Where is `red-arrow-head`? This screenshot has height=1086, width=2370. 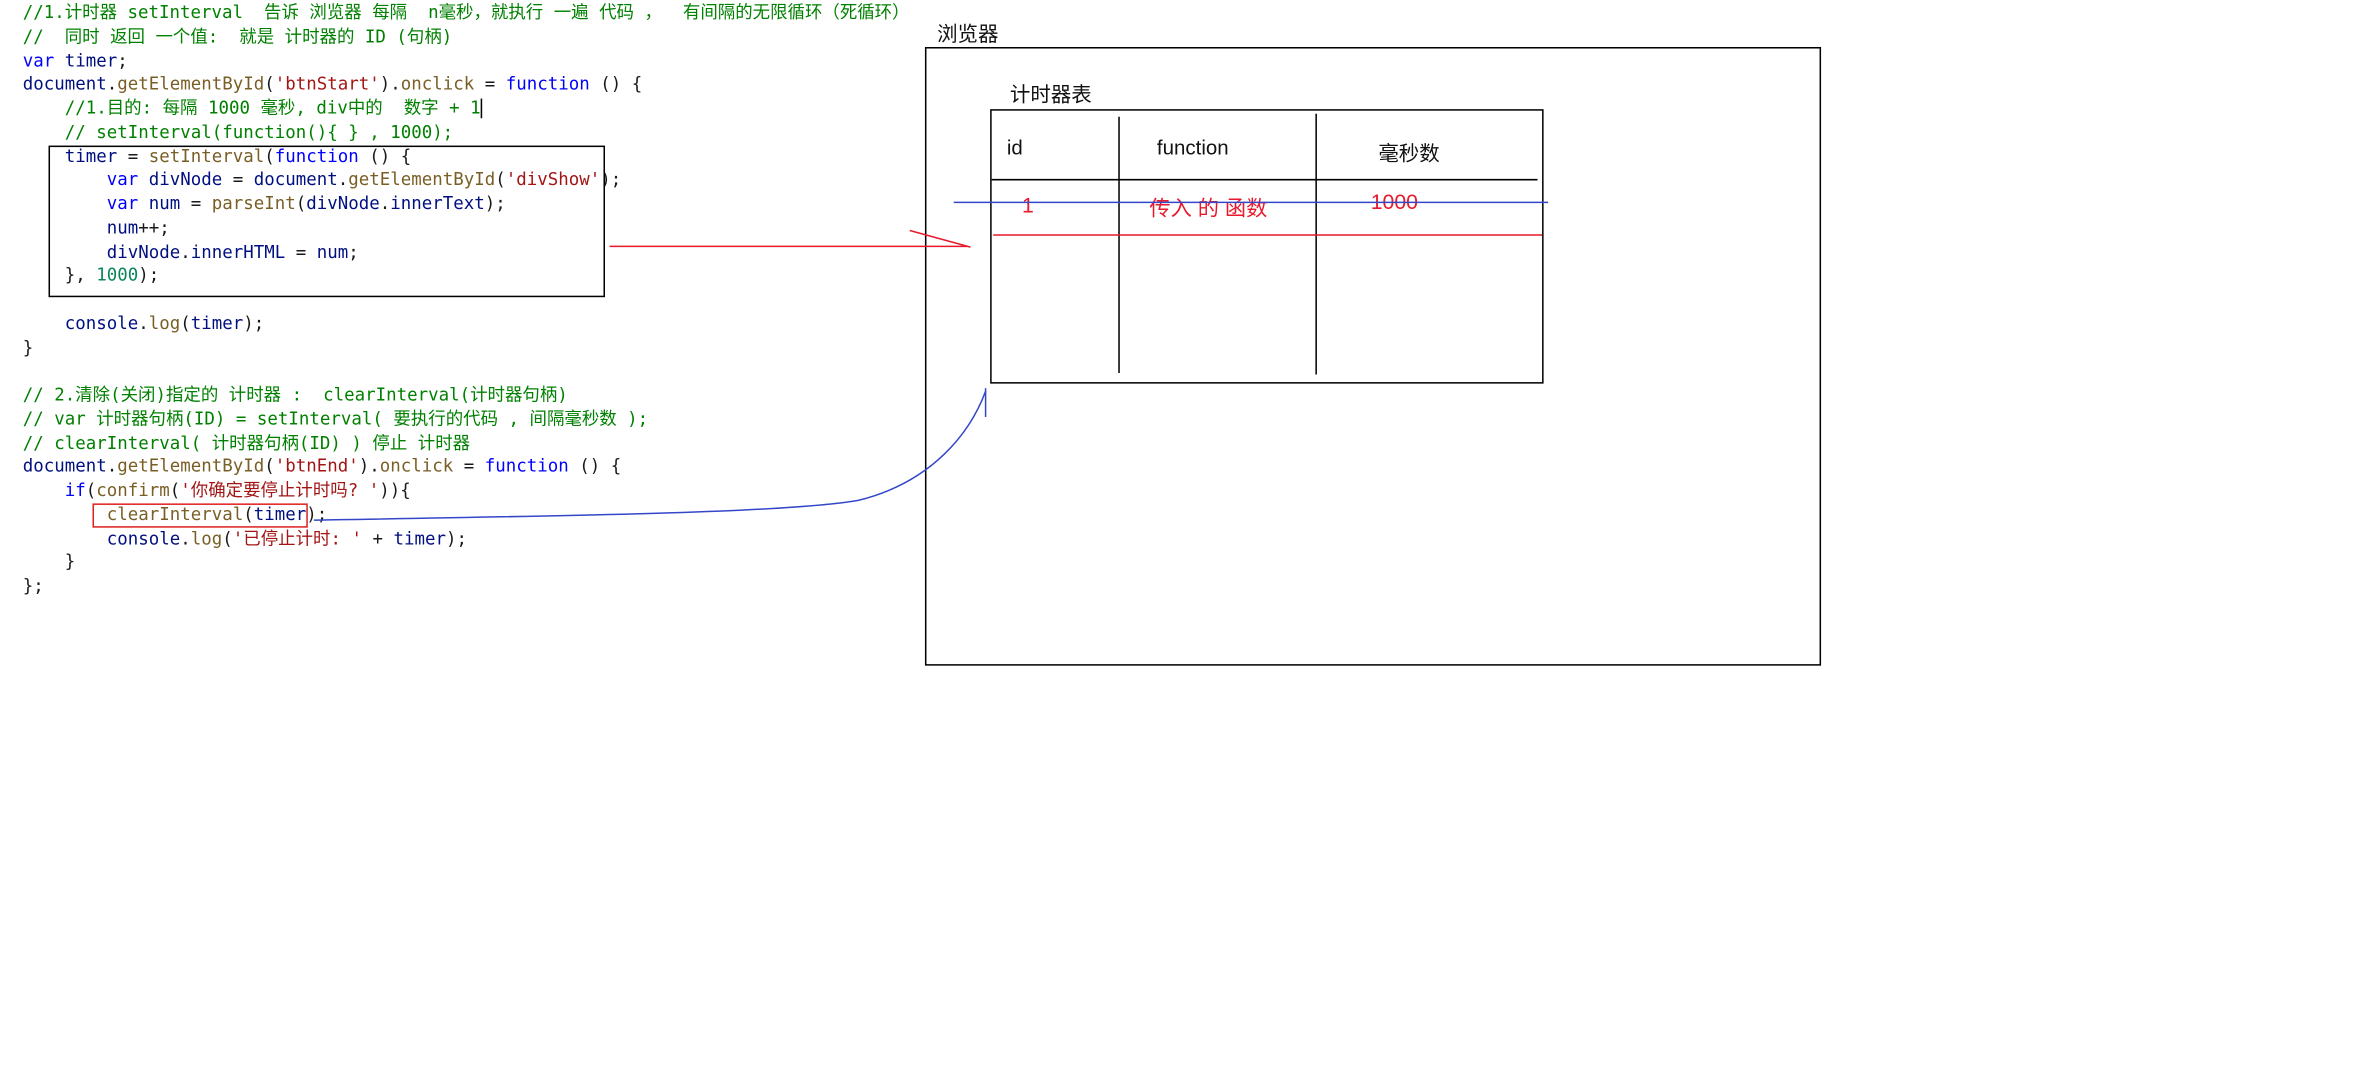 red-arrow-head is located at coordinates (940, 238).